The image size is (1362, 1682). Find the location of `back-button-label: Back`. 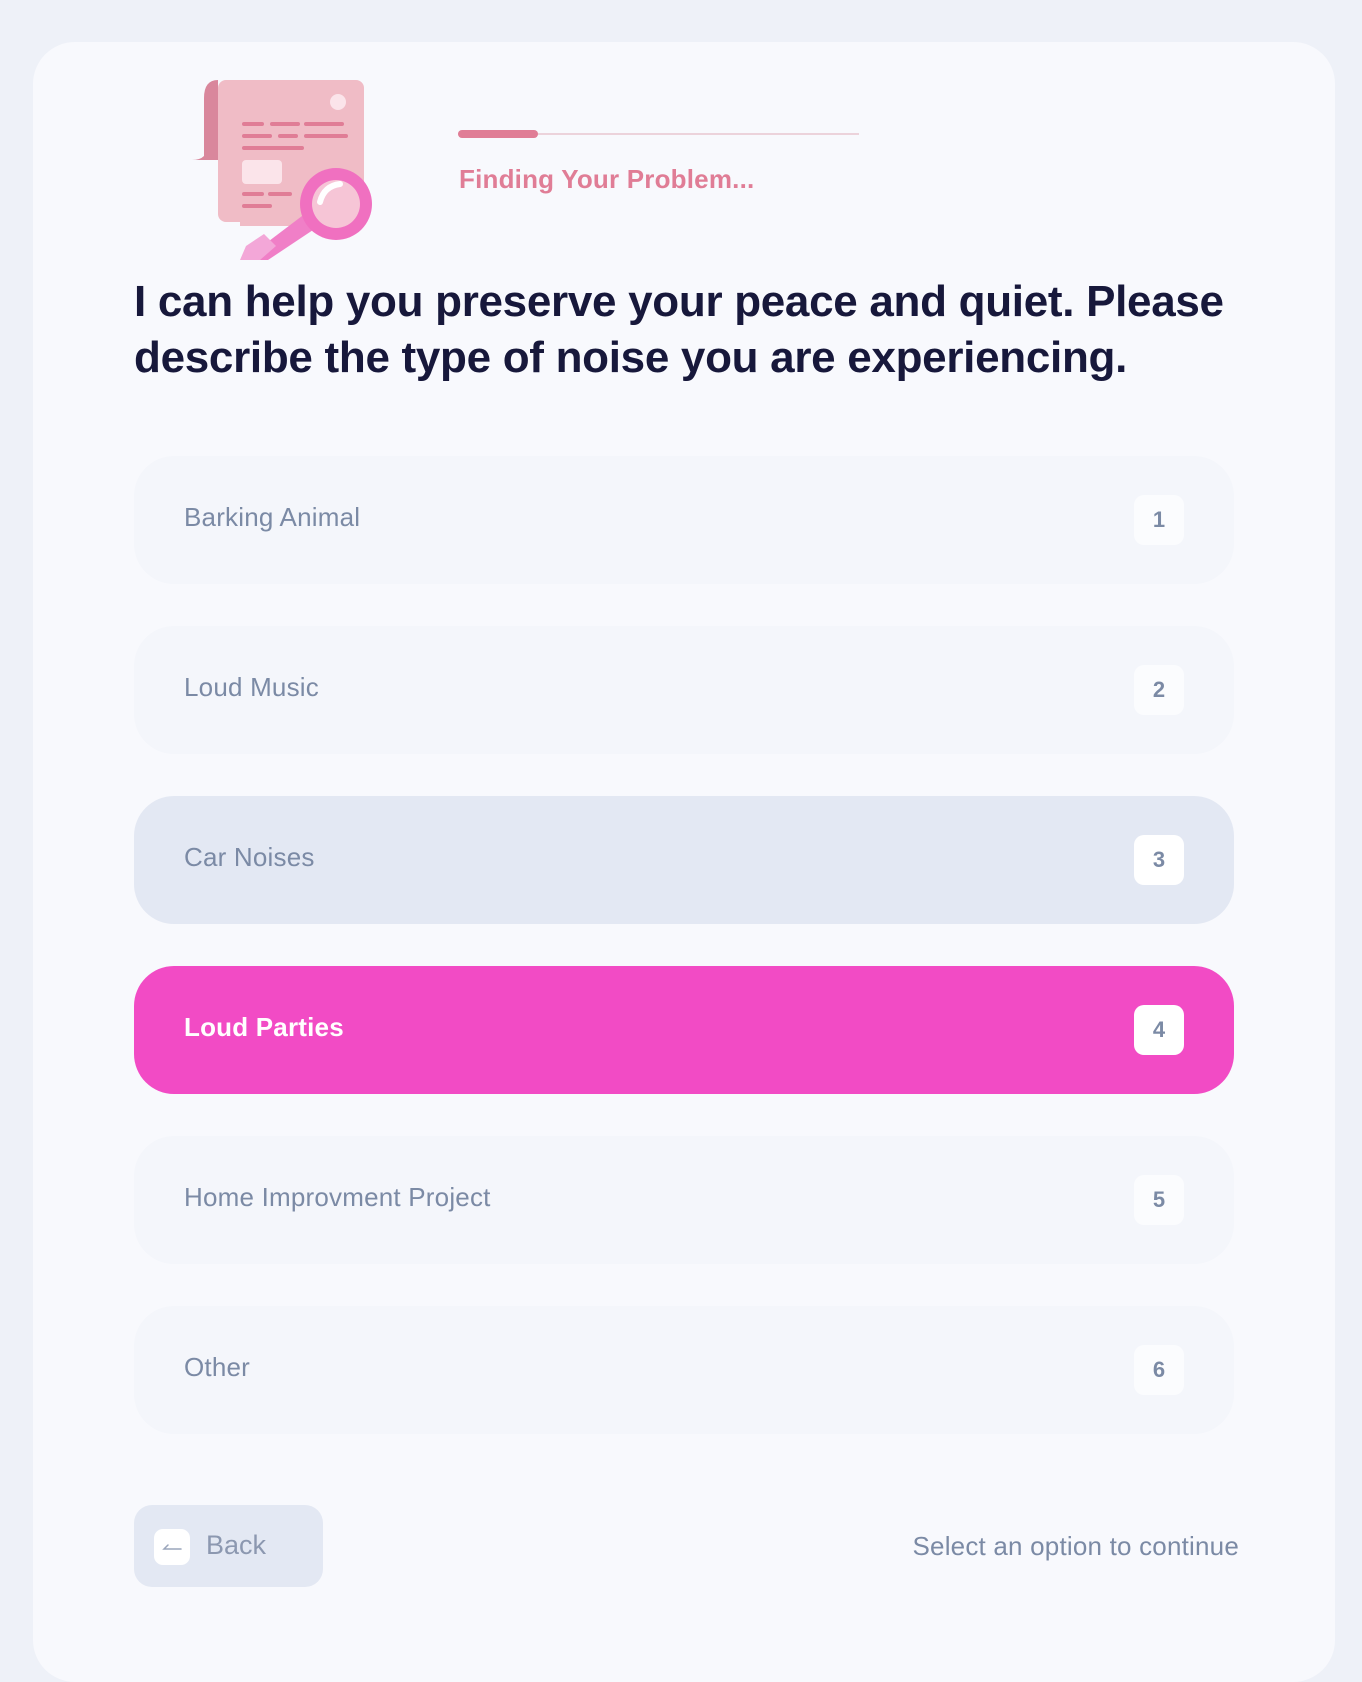

back-button-label: Back is located at coordinates (236, 1545).